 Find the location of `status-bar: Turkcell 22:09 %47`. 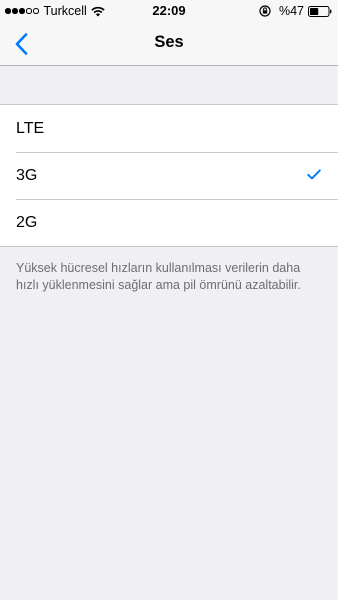

status-bar: Turkcell 22:09 %47 is located at coordinates (169, 11).